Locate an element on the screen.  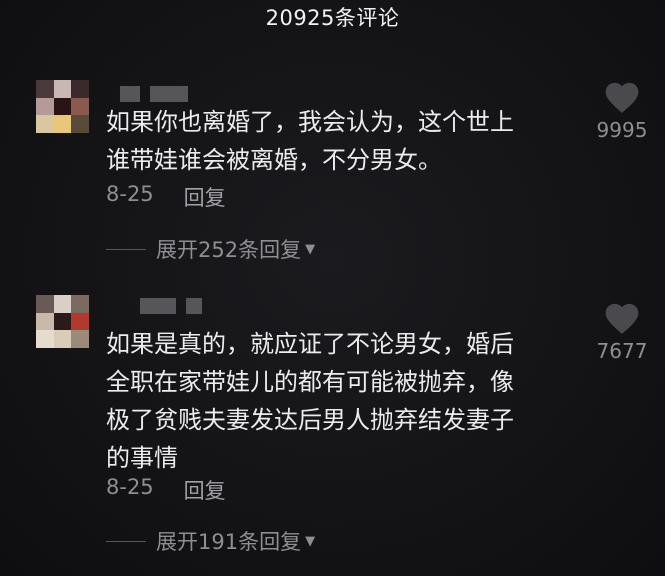
expand-replies-button: 展开191条回复 ▼ is located at coordinates (210, 541).